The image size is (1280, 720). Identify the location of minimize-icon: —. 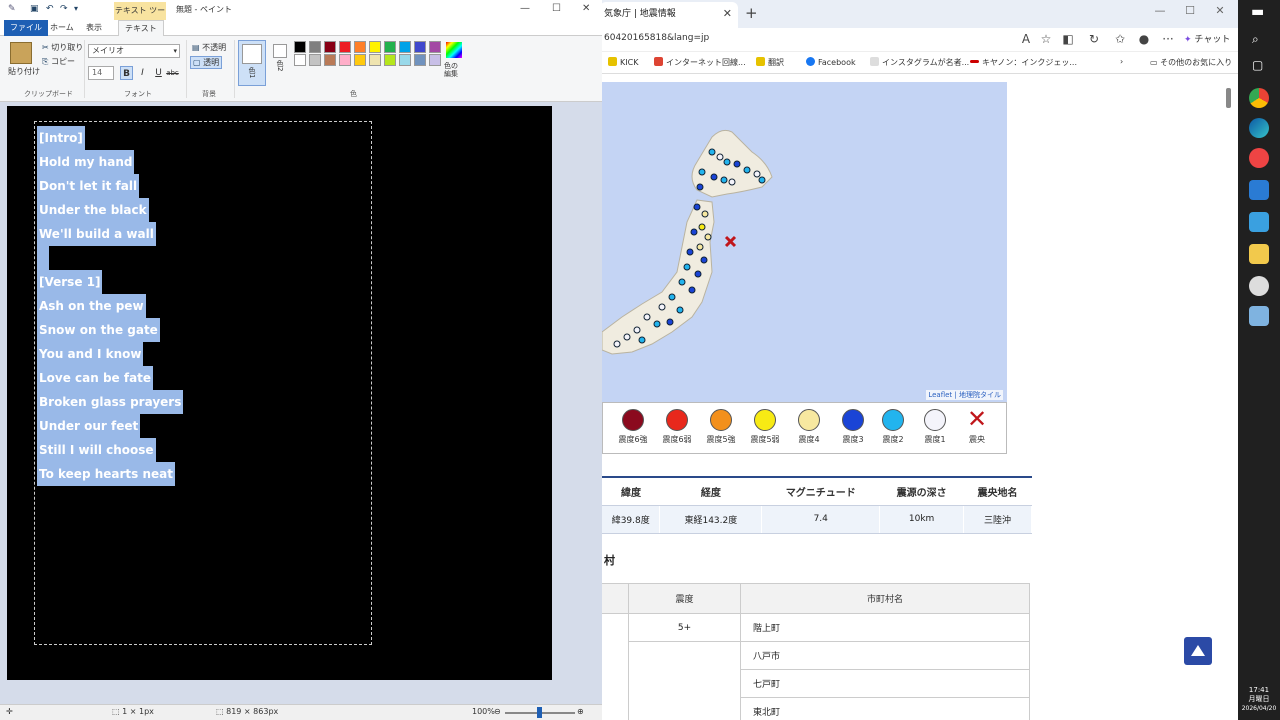
(1160, 10).